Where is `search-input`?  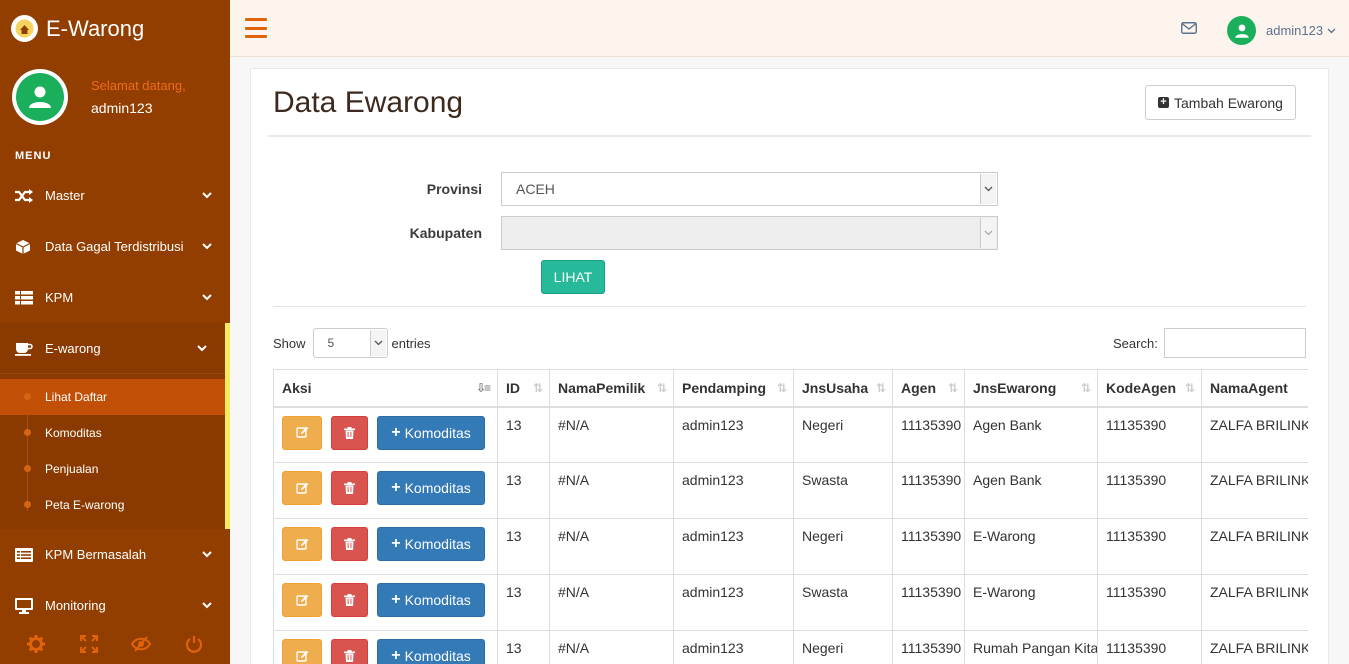 search-input is located at coordinates (1234, 343).